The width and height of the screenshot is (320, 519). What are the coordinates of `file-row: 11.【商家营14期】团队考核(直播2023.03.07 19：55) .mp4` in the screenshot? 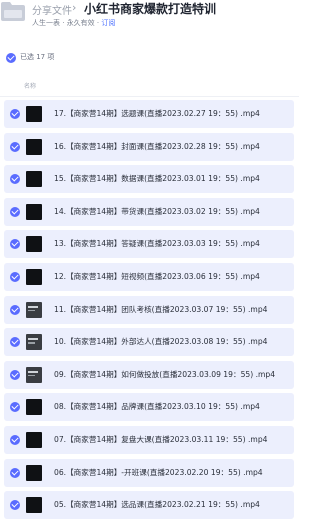 It's located at (149, 309).